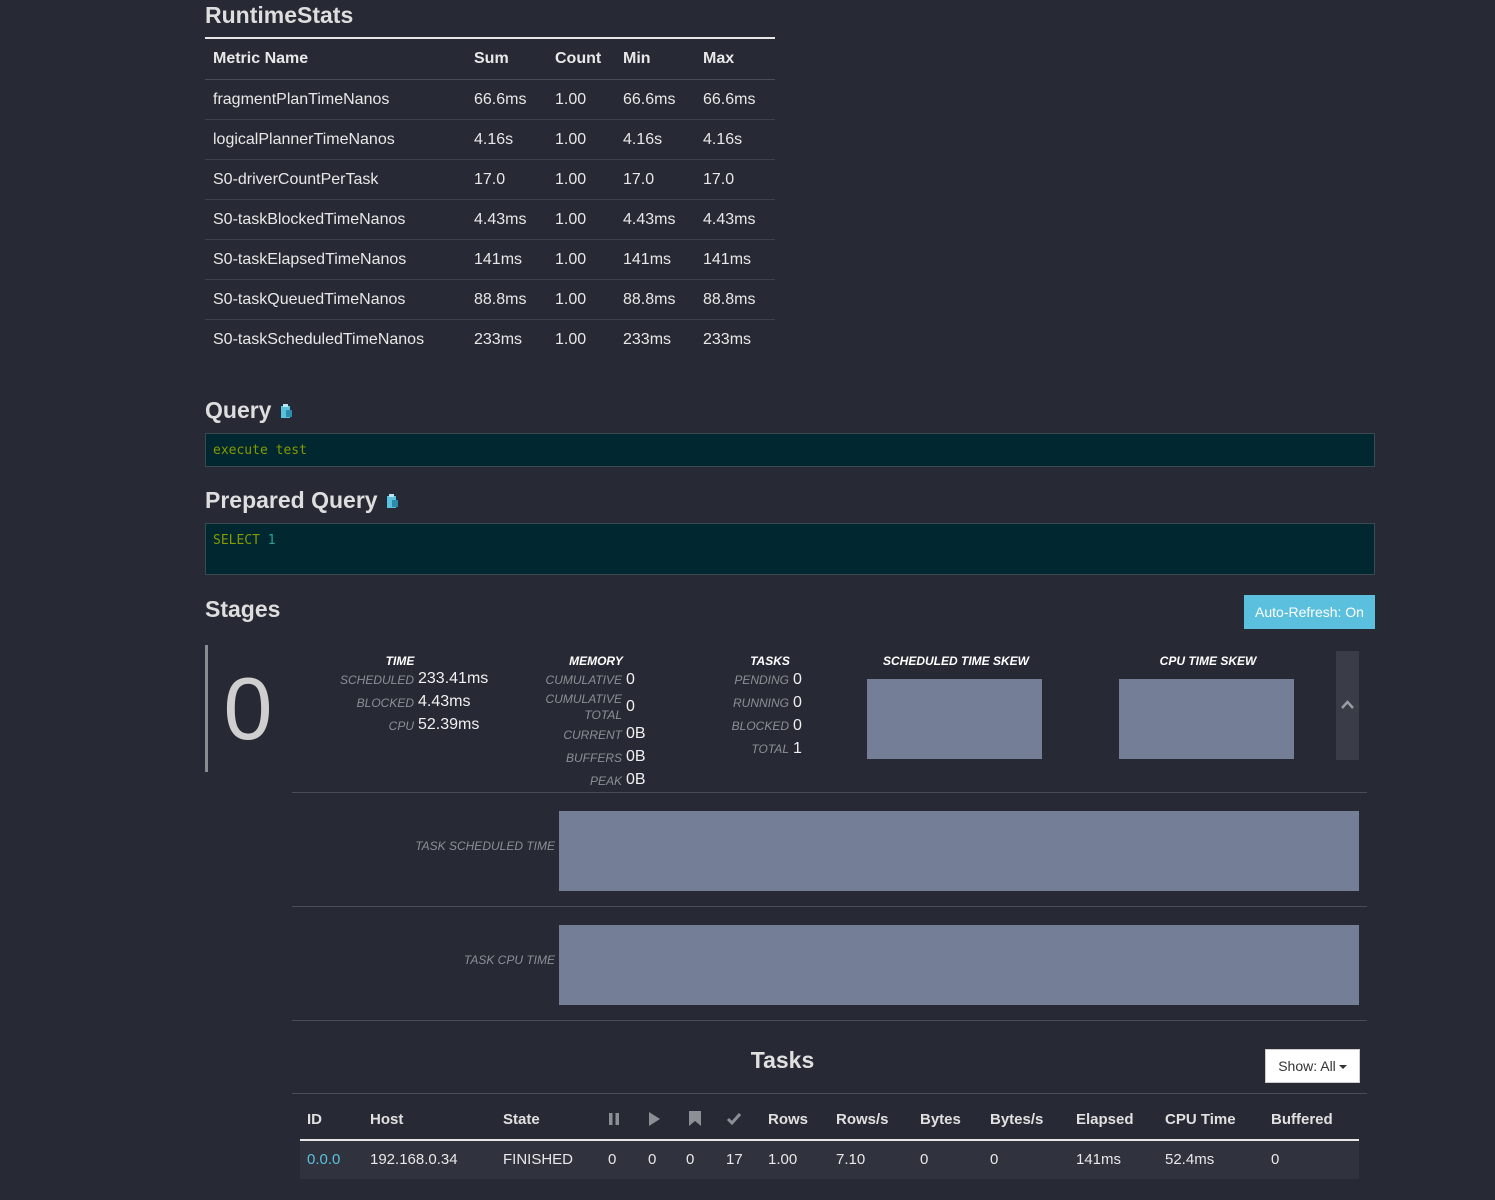 The image size is (1495, 1200). I want to click on check-icon, so click(734, 1121).